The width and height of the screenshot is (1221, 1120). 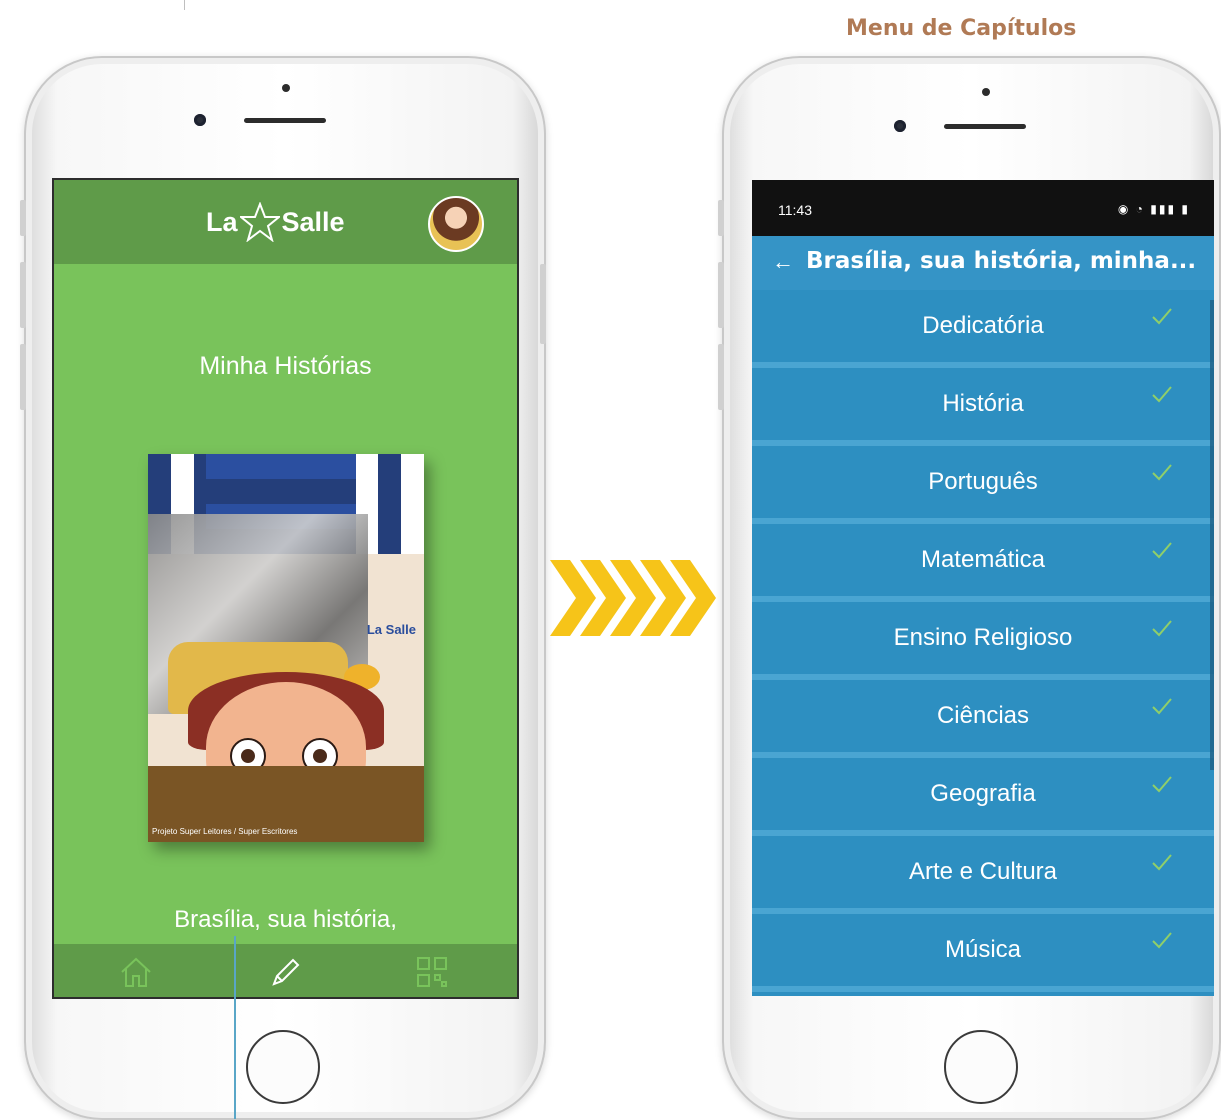 I want to click on chapter-label: Geografia, so click(x=983, y=793).